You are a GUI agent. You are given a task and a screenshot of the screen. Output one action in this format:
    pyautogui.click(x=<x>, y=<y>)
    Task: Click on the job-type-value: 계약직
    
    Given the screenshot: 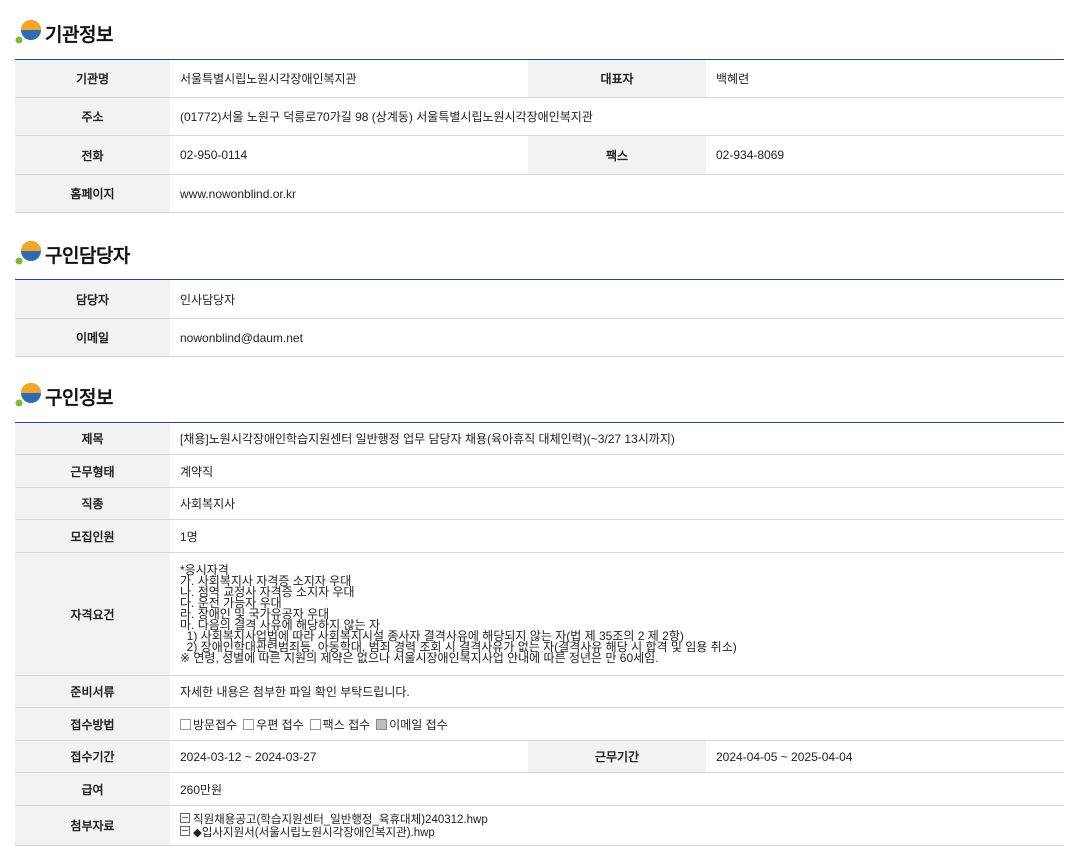 What is the action you would take?
    pyautogui.click(x=617, y=471)
    